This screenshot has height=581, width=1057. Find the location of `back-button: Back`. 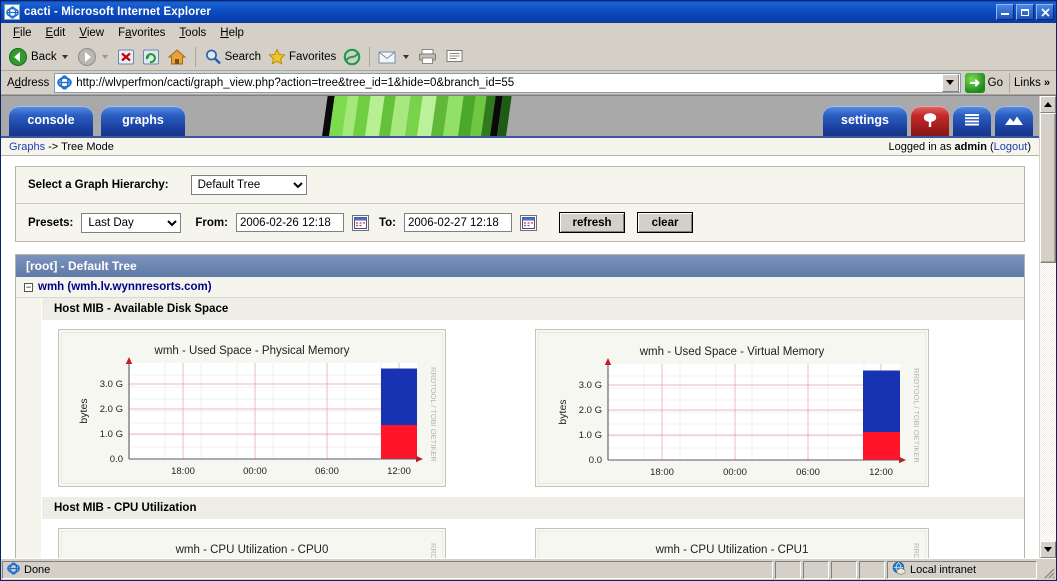

back-button: Back is located at coordinates (39, 57).